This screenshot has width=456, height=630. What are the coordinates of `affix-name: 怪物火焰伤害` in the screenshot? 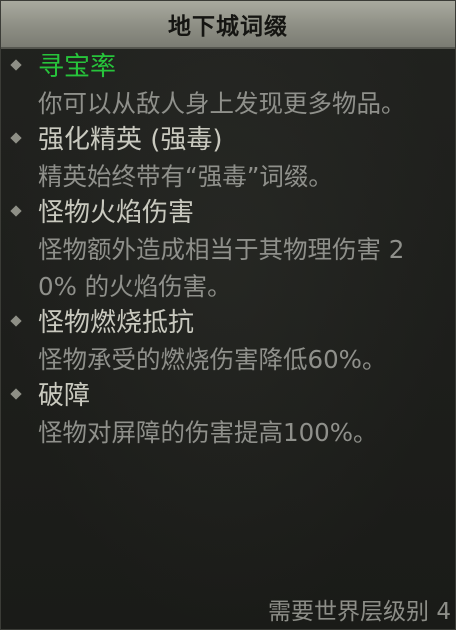 It's located at (116, 213).